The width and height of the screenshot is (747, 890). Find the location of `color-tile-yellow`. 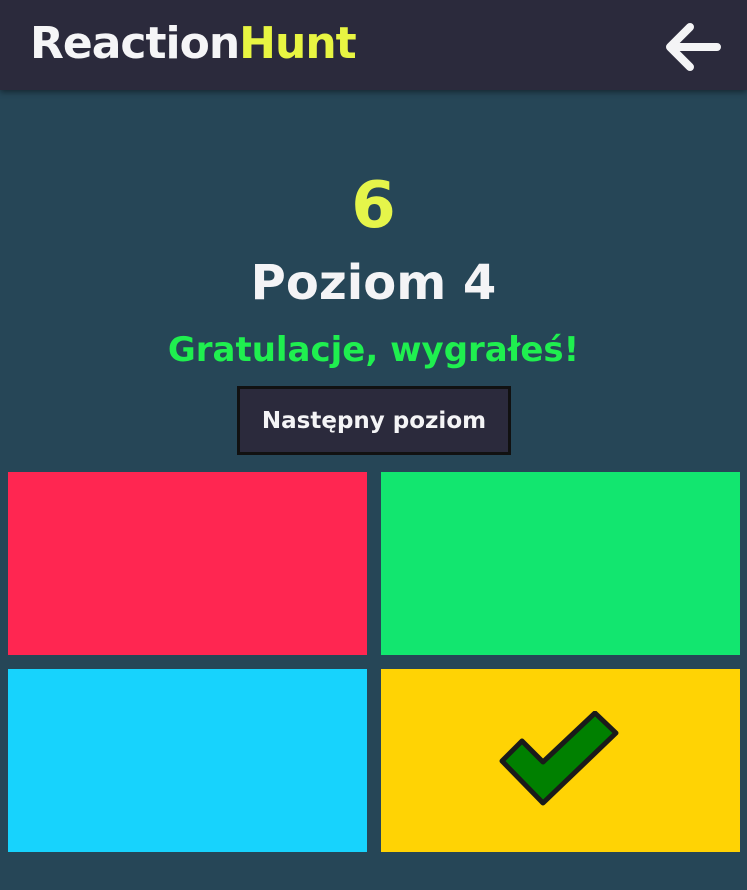

color-tile-yellow is located at coordinates (560, 760).